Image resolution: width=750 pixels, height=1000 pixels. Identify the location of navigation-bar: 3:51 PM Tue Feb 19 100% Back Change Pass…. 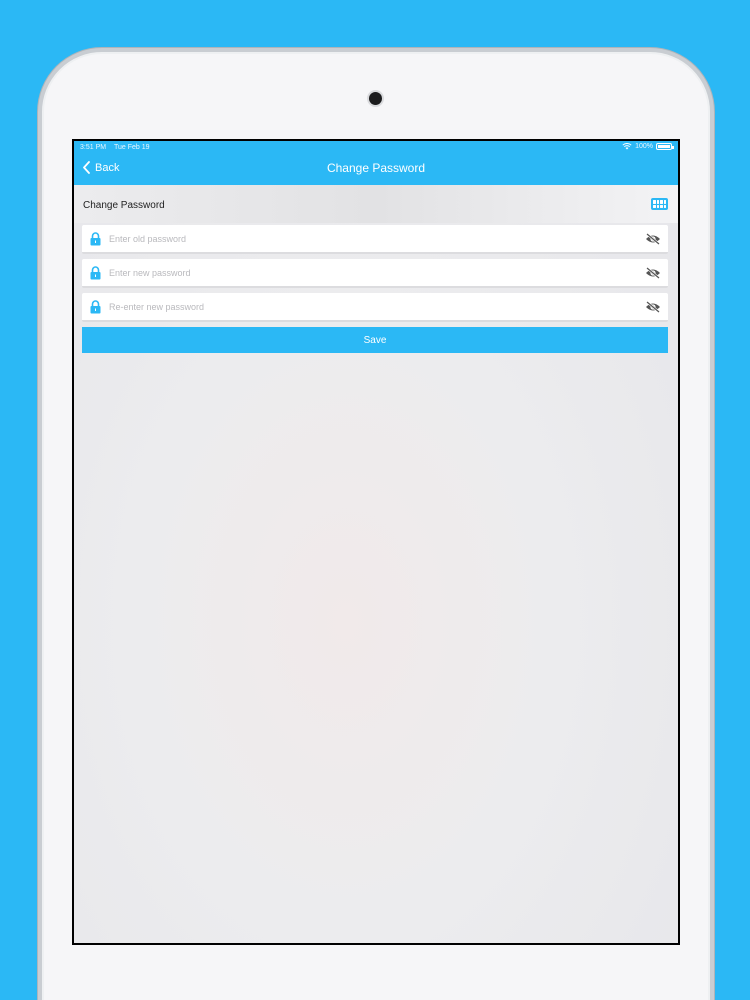
(376, 163).